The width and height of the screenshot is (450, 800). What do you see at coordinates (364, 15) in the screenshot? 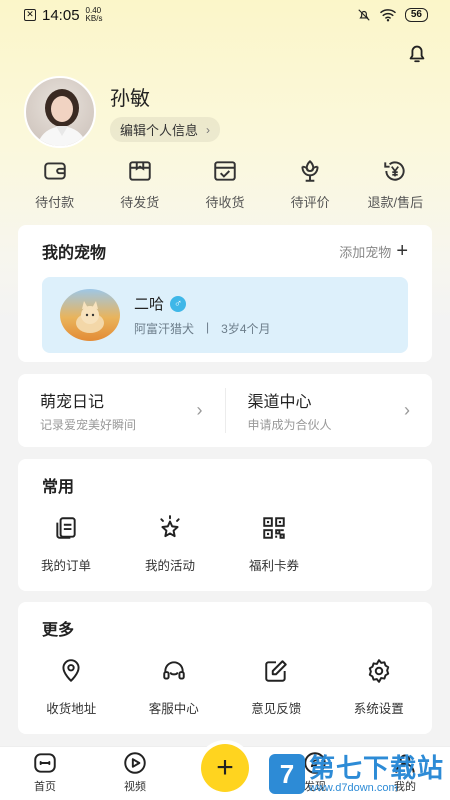
I see `mute-bell-icon` at bounding box center [364, 15].